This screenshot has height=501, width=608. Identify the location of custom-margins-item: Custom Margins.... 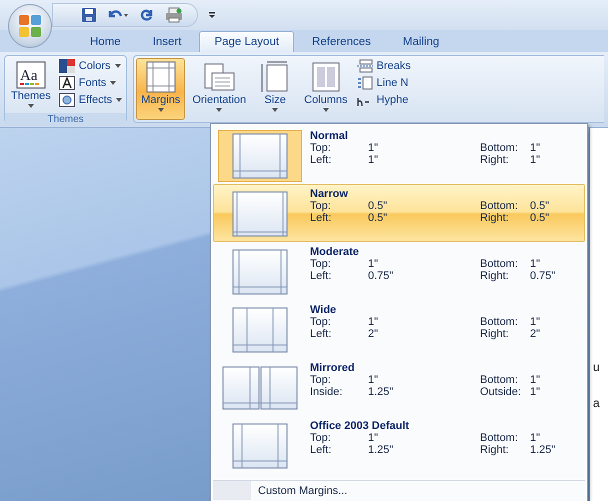
(399, 490).